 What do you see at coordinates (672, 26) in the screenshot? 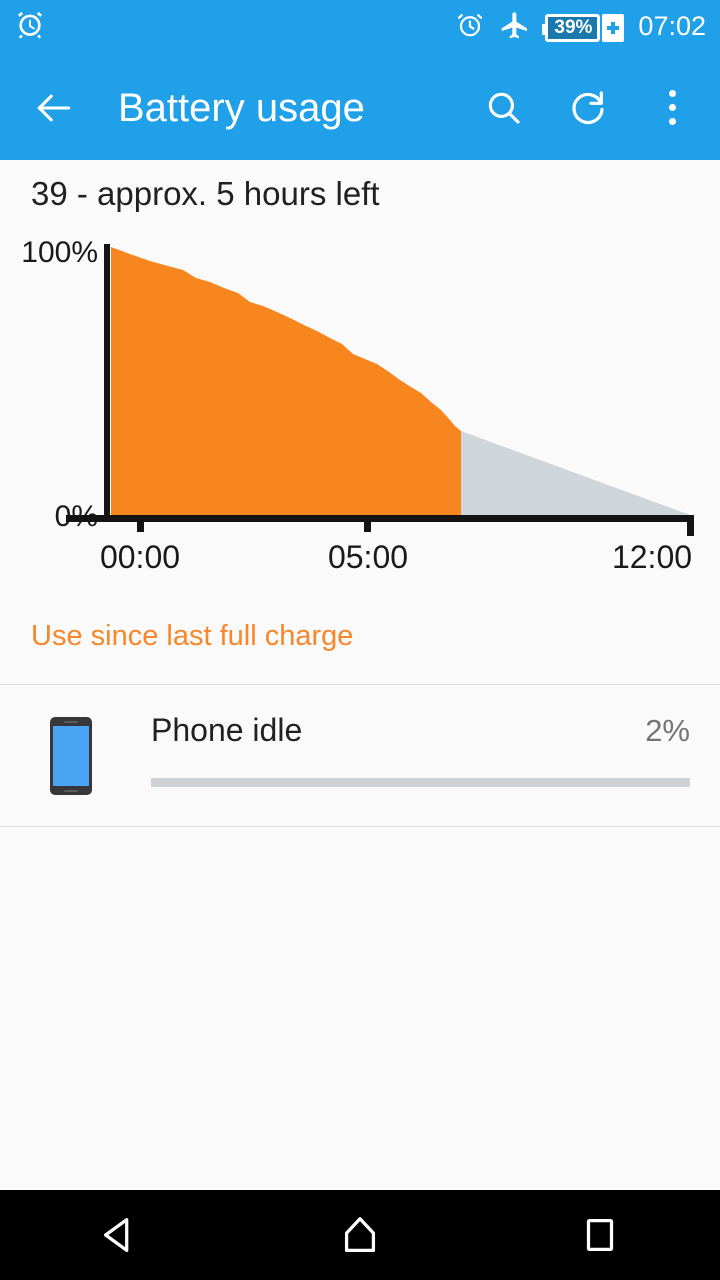
I see `status-bar-clock: 07:02` at bounding box center [672, 26].